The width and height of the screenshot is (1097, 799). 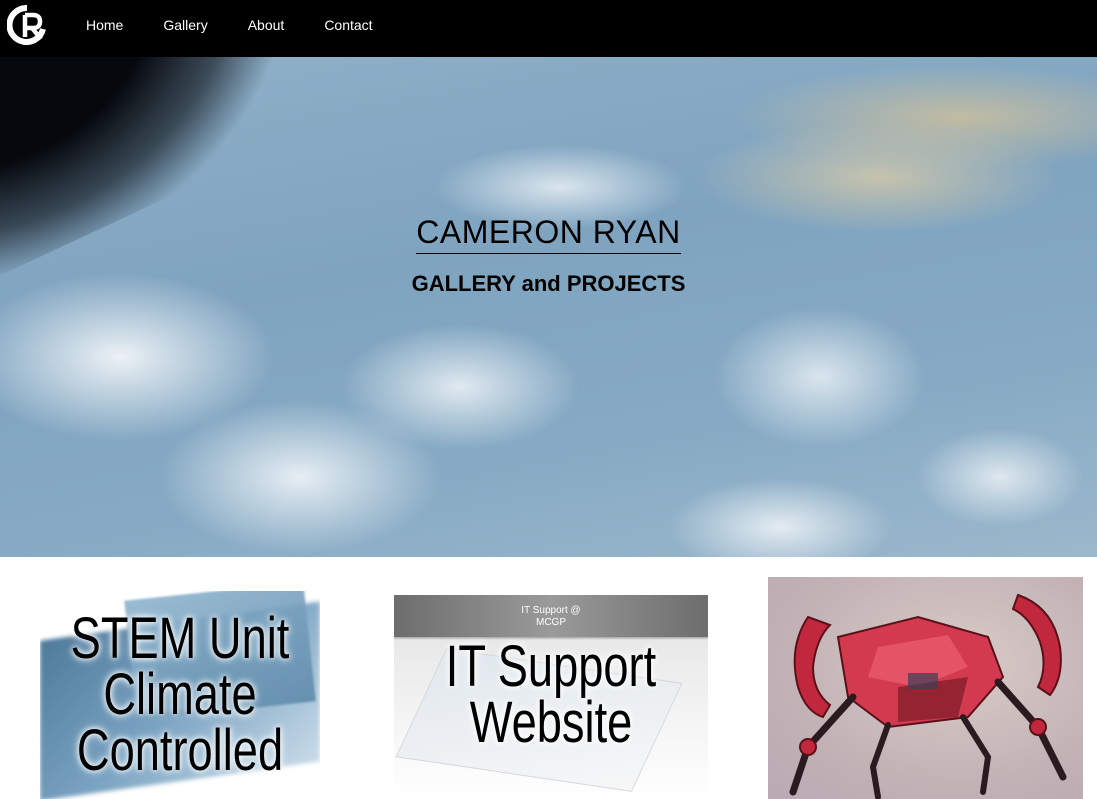 I want to click on main-nav: Home Gallery About Contact, so click(x=229, y=25).